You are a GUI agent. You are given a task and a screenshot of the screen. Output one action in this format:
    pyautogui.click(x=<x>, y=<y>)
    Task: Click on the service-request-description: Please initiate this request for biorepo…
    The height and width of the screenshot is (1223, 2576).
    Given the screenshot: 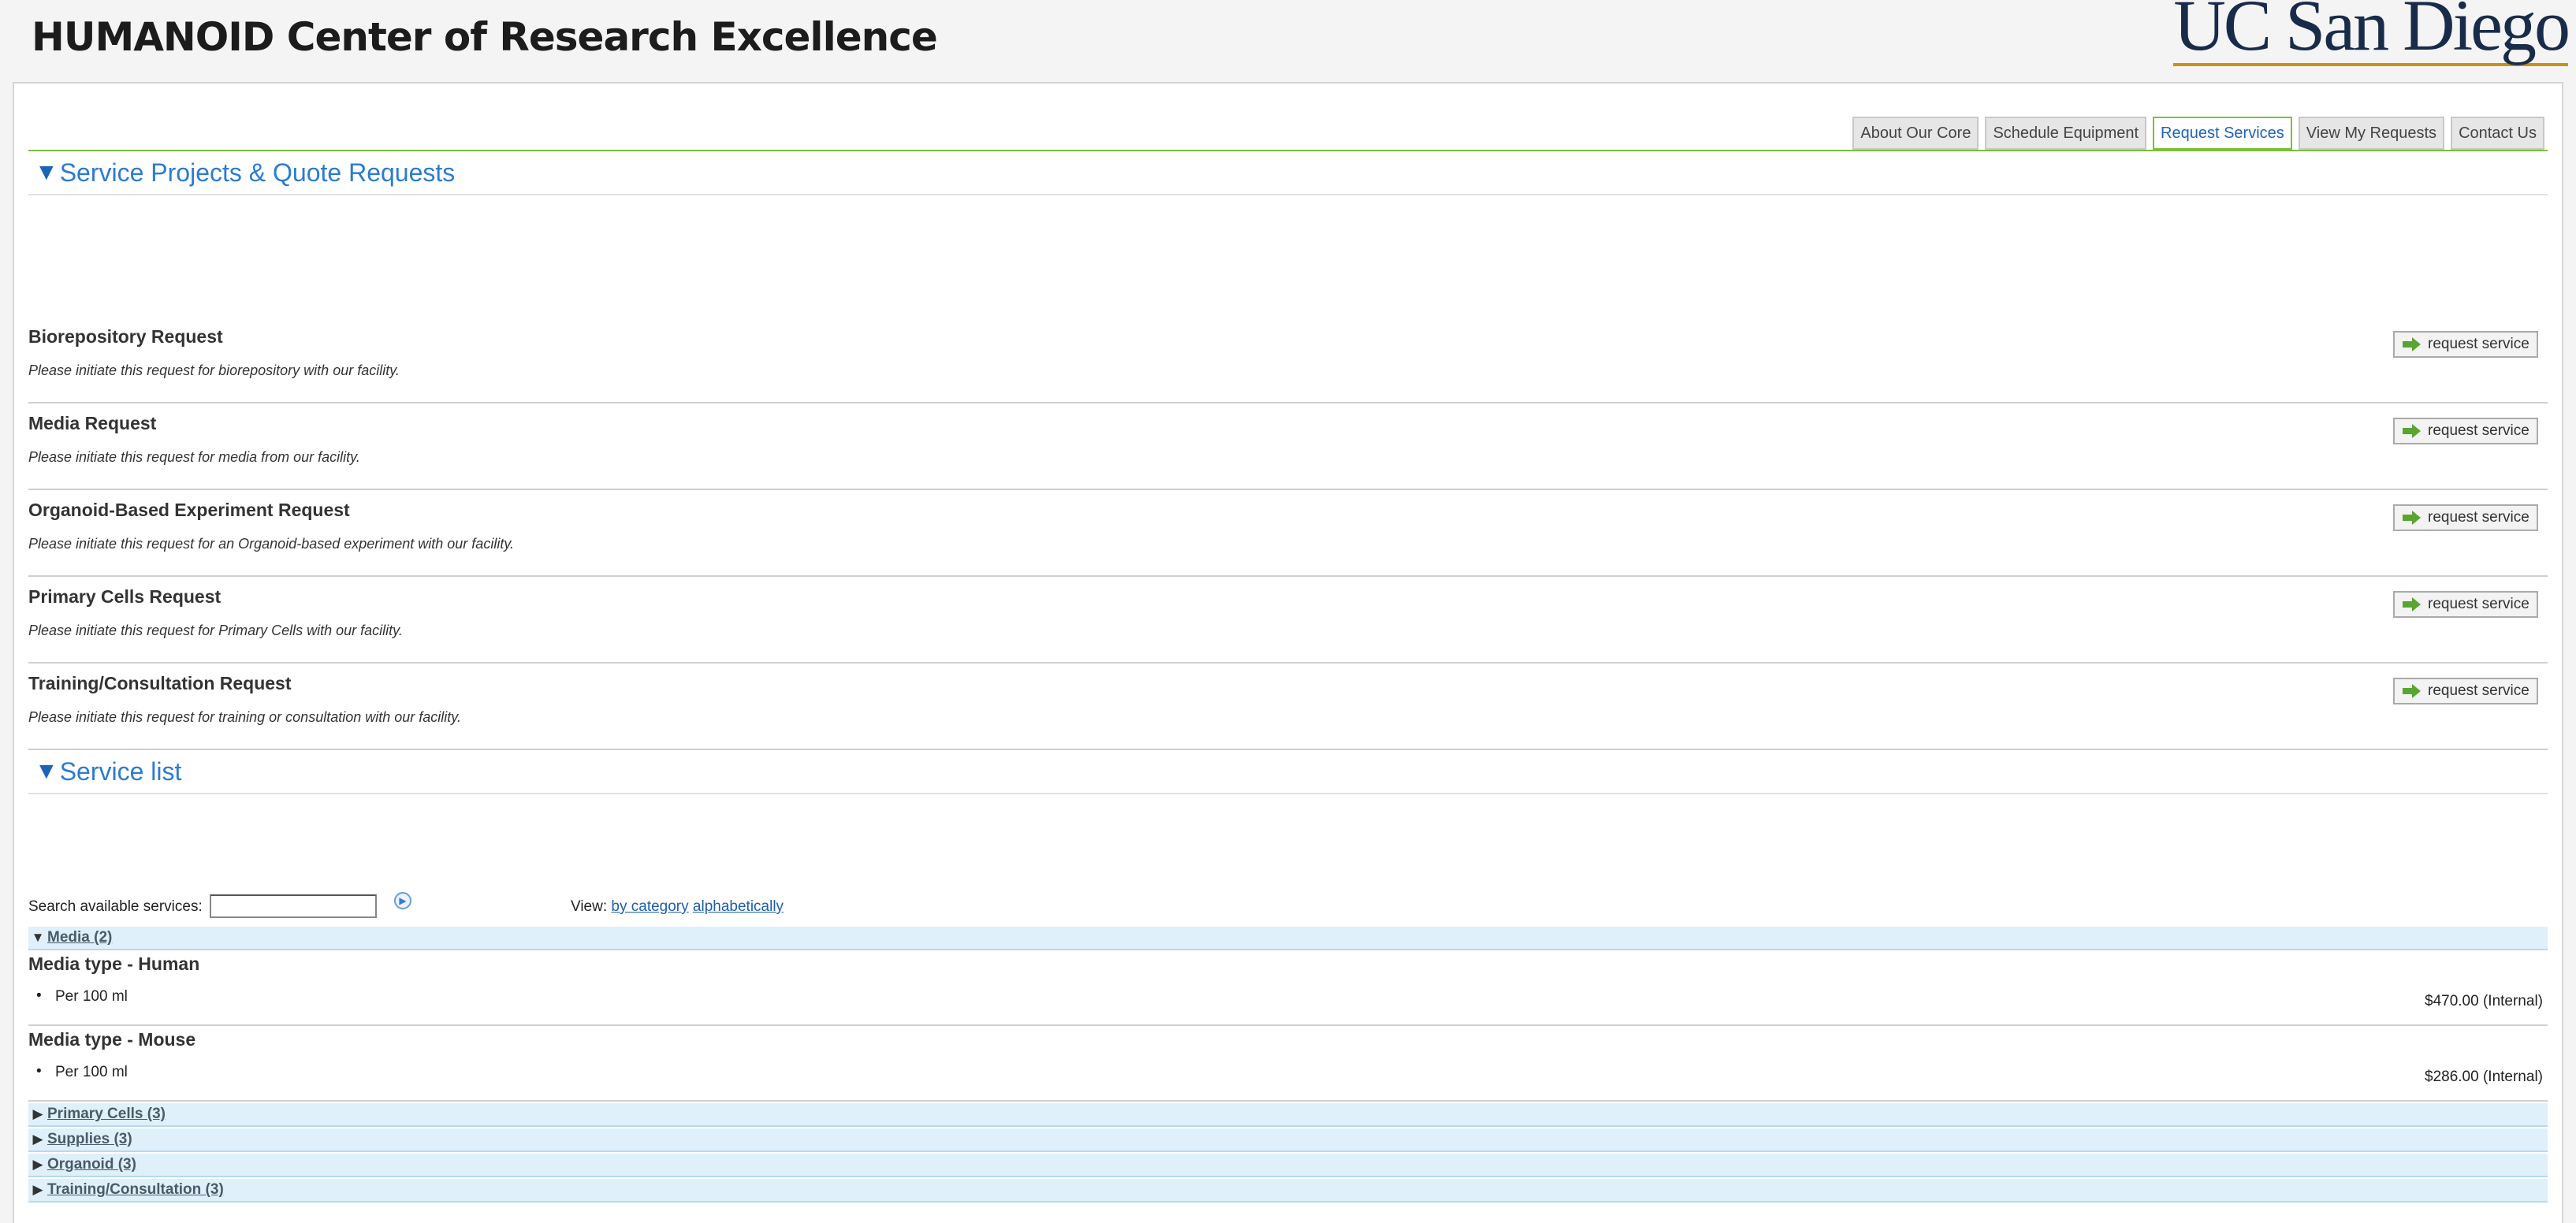 What is the action you would take?
    pyautogui.click(x=214, y=370)
    